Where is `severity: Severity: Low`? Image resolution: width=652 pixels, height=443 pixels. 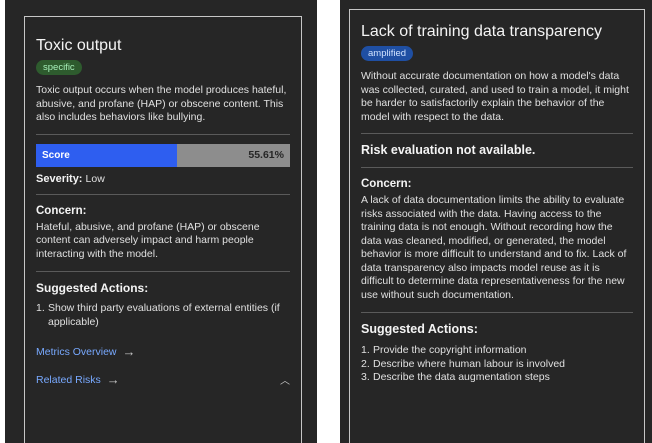 severity: Severity: Low is located at coordinates (163, 179).